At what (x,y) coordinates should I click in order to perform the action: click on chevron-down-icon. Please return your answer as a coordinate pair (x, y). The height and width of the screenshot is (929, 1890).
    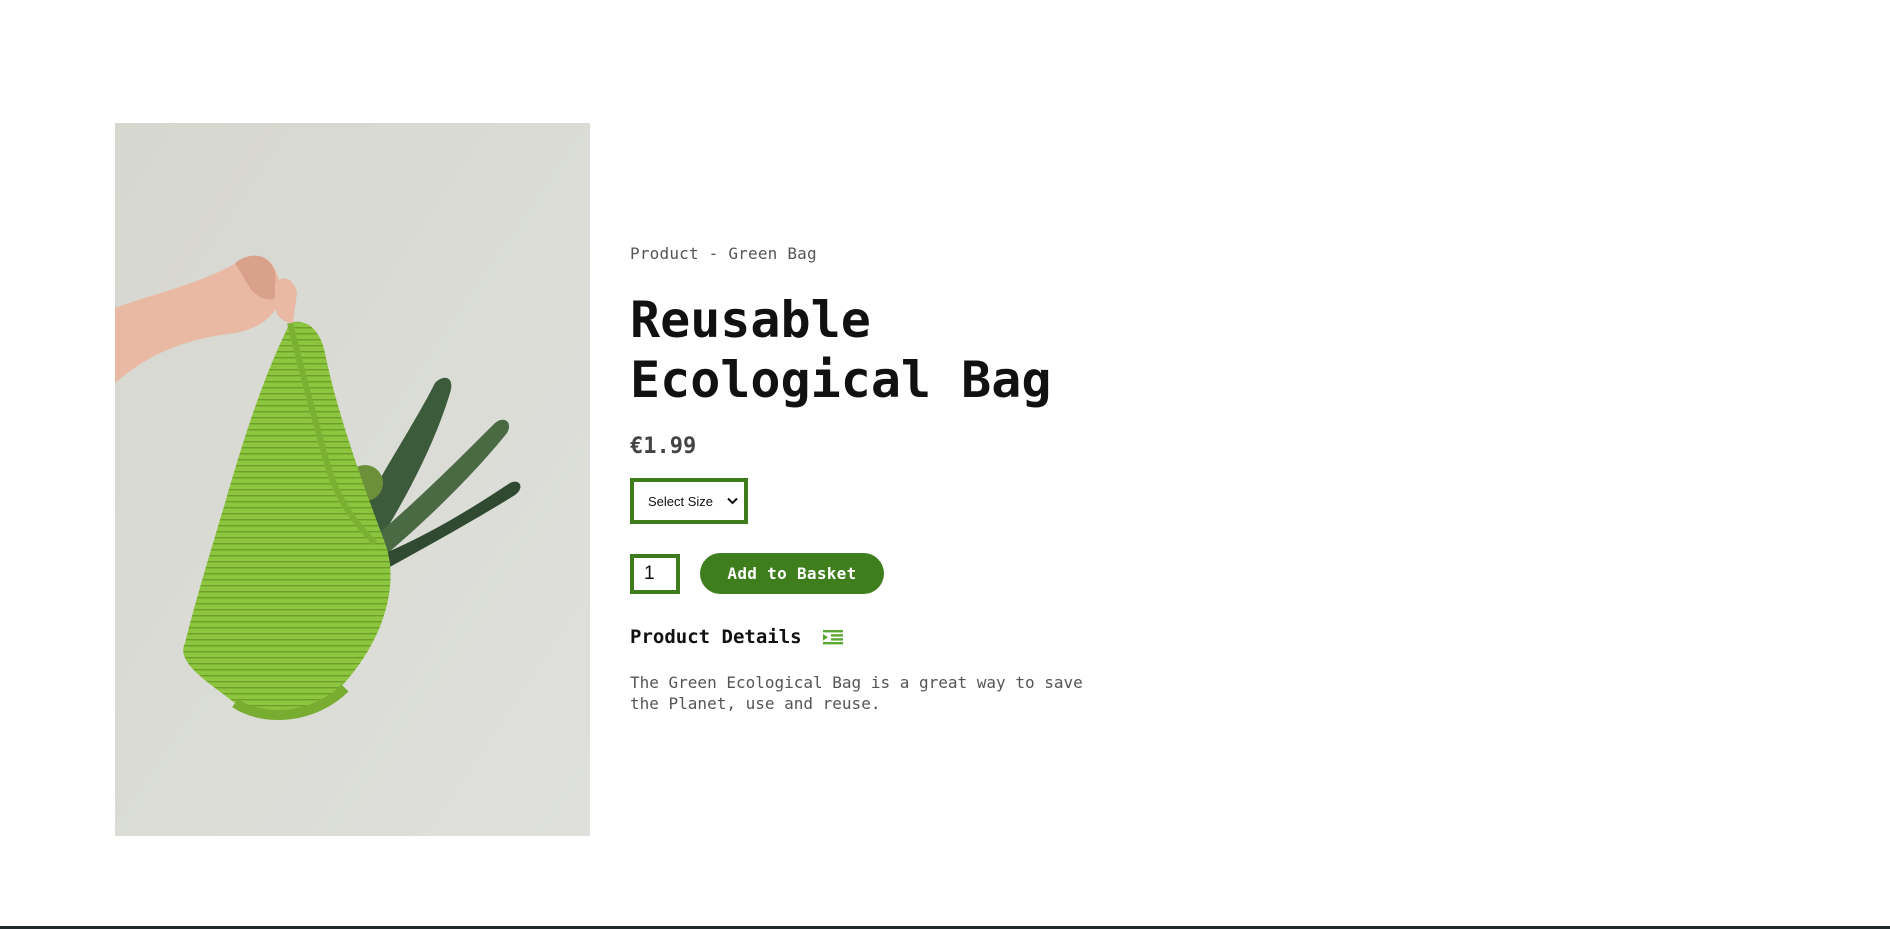
    Looking at the image, I should click on (732, 501).